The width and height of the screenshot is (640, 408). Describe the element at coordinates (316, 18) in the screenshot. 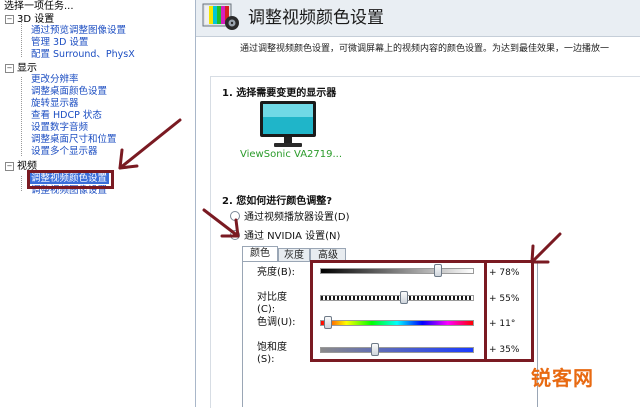

I see `page-title: 调整视频颜色设置` at that location.